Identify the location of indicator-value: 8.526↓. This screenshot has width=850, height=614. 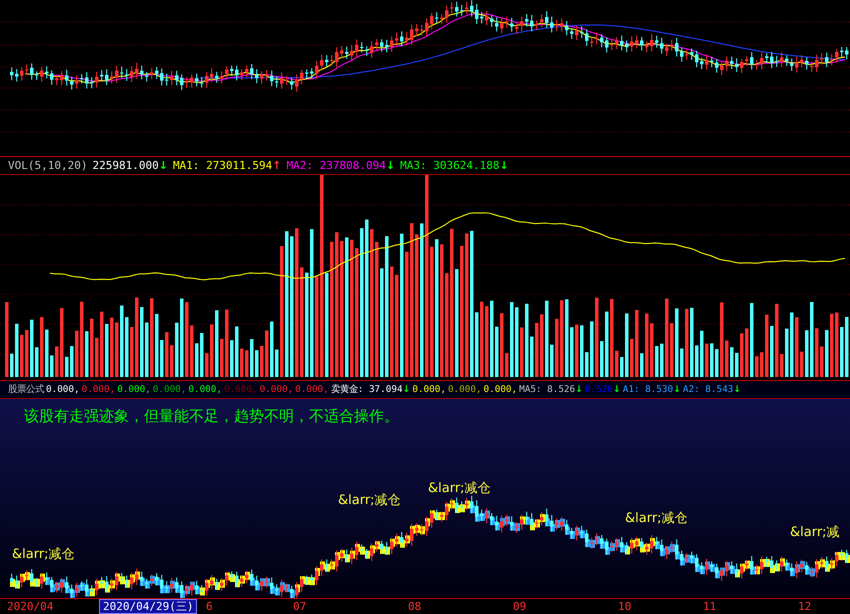
(602, 389).